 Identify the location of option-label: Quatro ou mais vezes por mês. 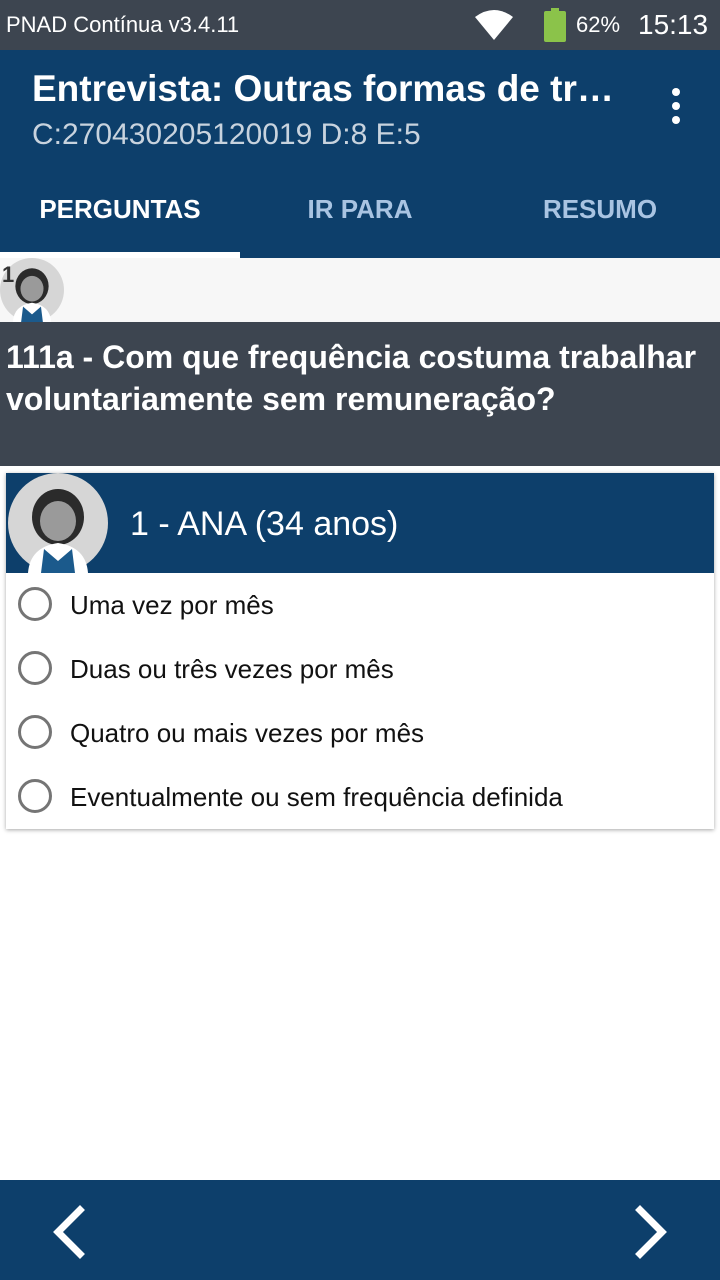
(247, 733).